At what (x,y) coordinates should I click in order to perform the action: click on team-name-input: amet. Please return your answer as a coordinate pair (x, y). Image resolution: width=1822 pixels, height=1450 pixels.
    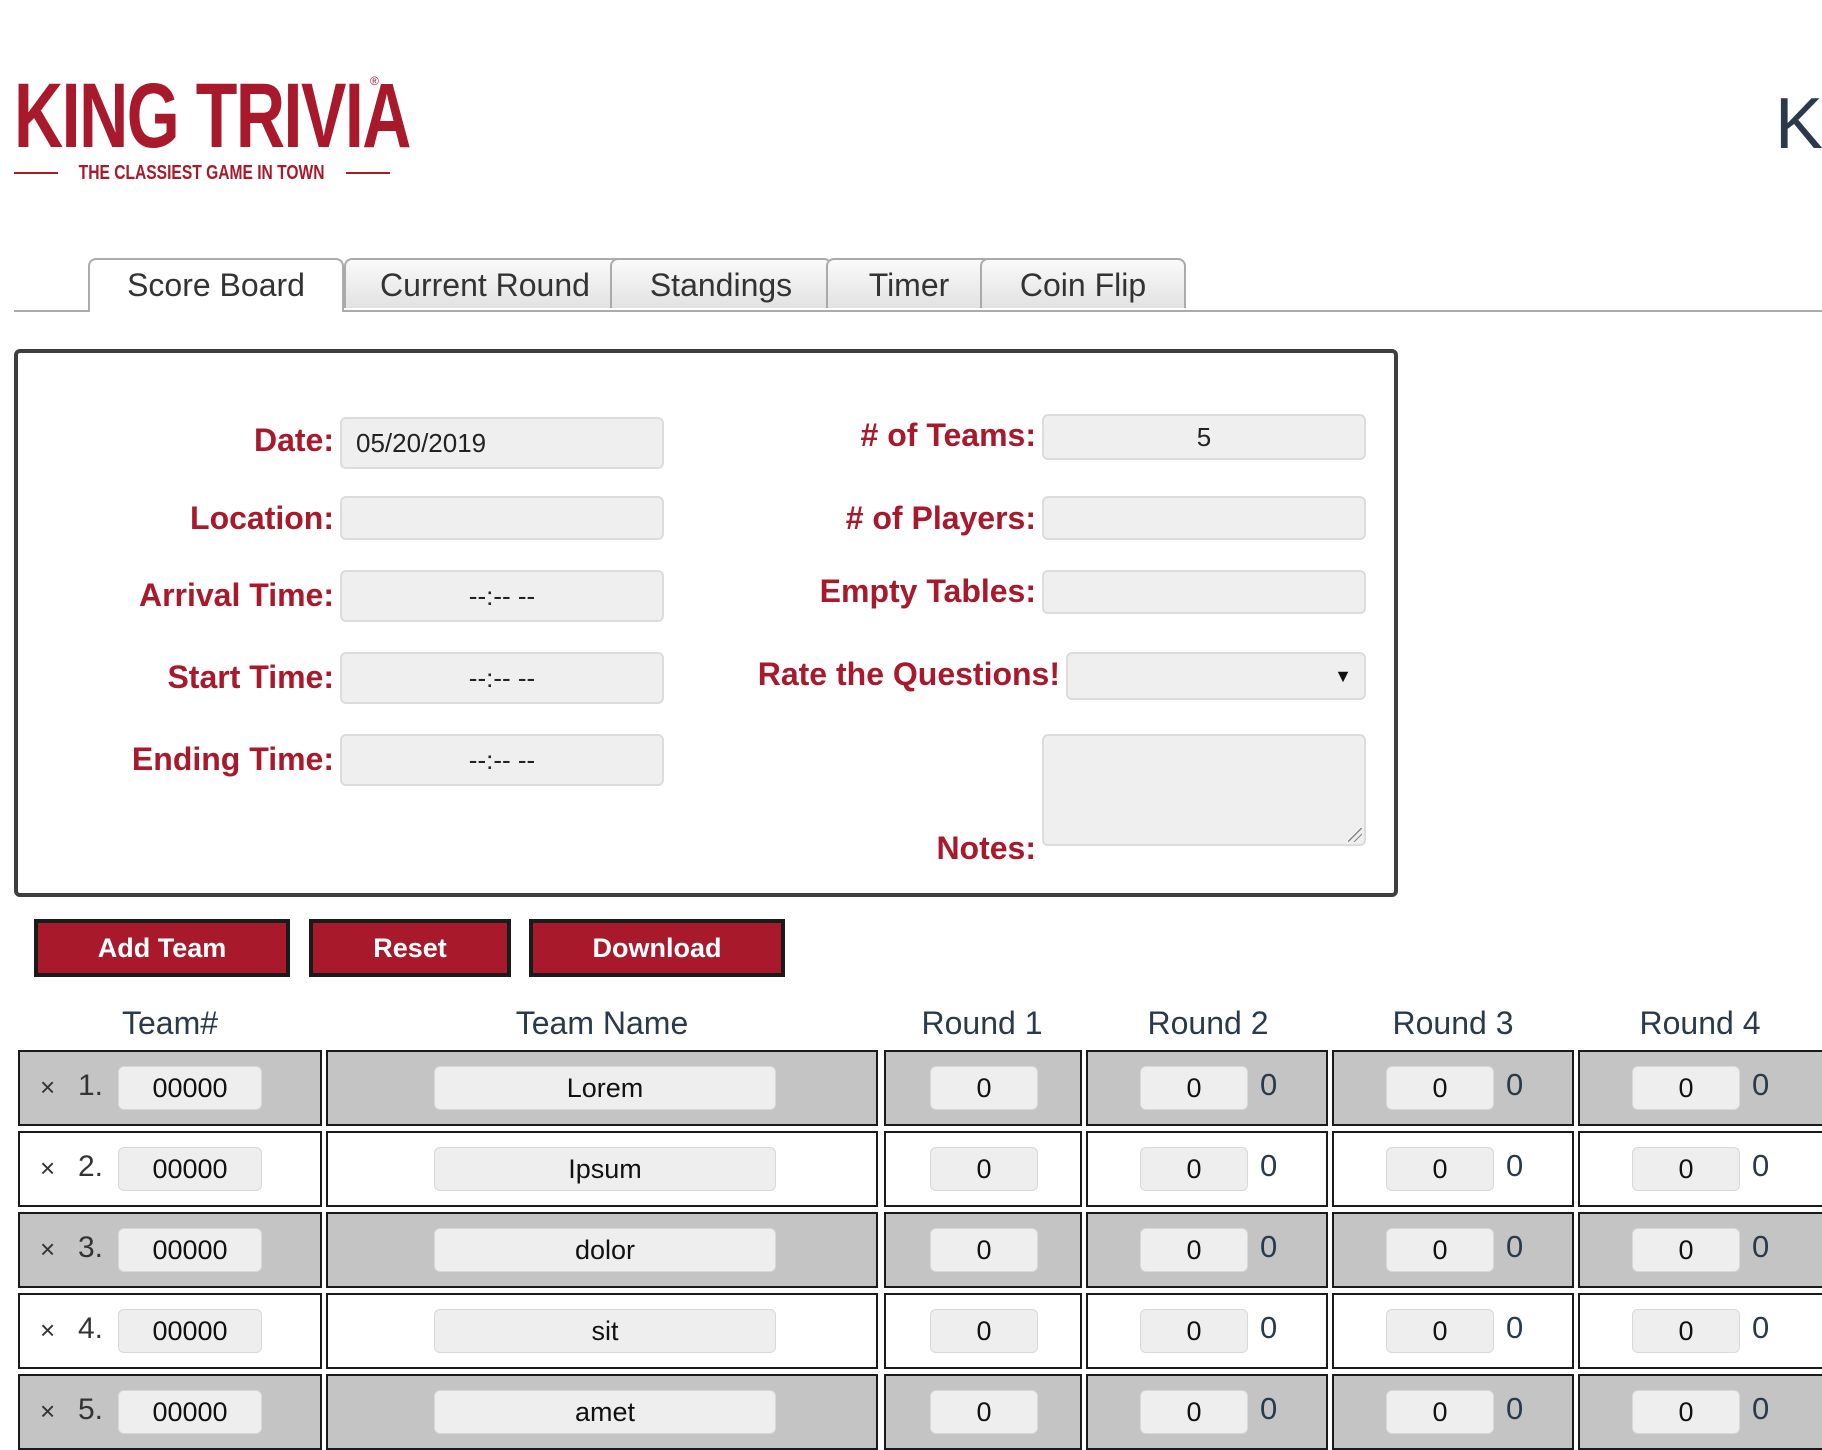
    Looking at the image, I should click on (605, 1412).